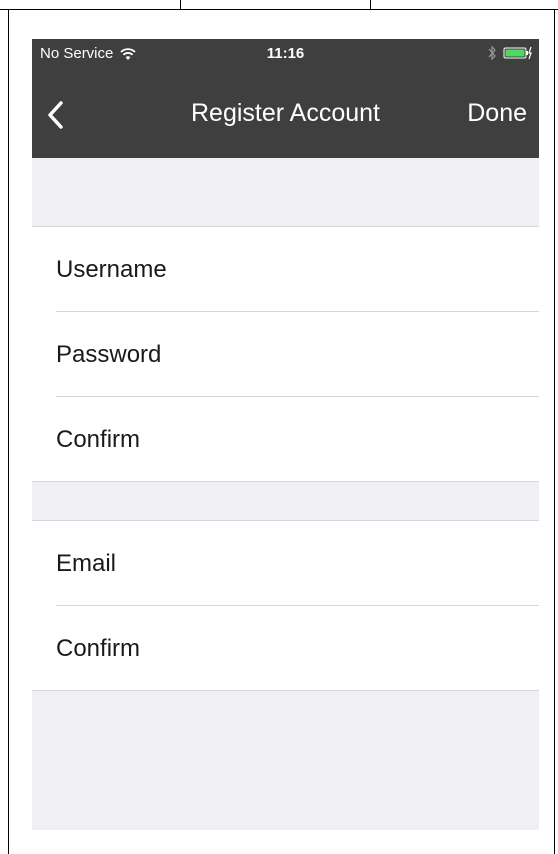 The width and height of the screenshot is (558, 854). I want to click on confirm-password-field, so click(341, 439).